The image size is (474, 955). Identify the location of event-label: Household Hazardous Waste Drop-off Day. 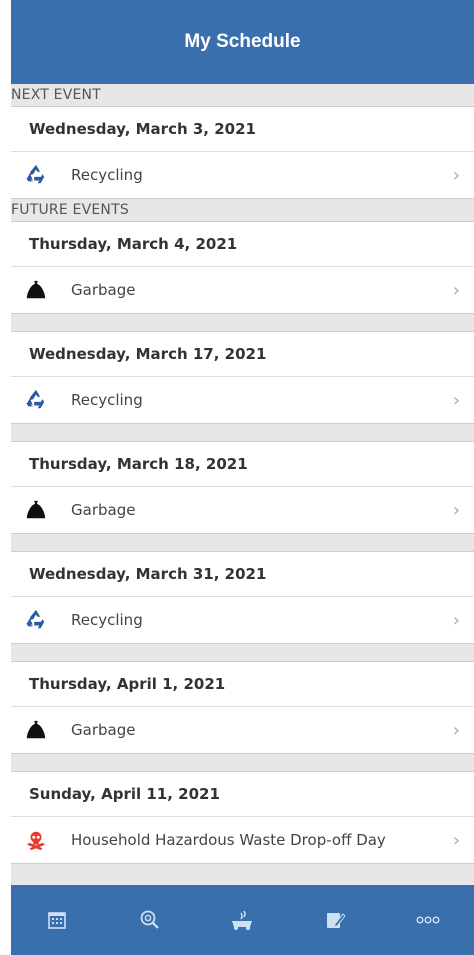
(228, 840).